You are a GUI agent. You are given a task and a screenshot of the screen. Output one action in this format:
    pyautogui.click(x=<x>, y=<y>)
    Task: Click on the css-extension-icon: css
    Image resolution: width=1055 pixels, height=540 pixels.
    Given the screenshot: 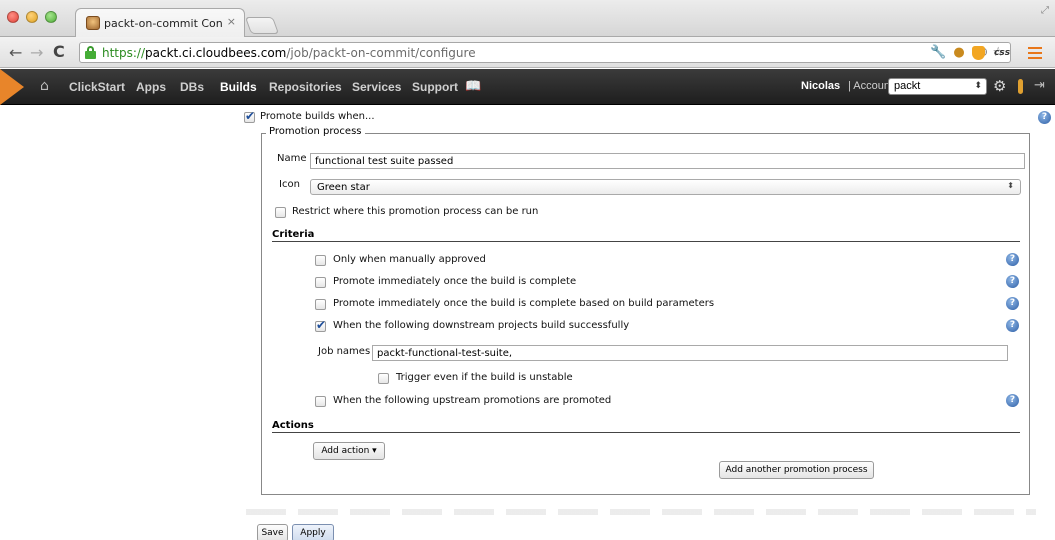 What is the action you would take?
    pyautogui.click(x=1002, y=53)
    